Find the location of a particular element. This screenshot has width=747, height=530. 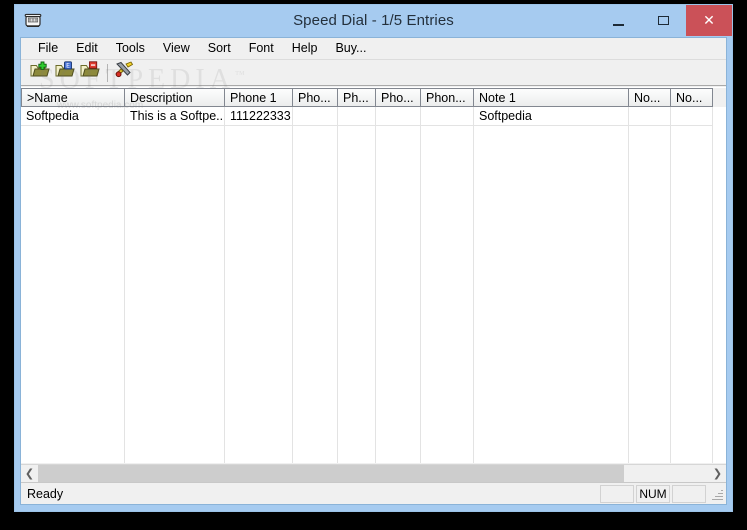

settings-button is located at coordinates (124, 72).